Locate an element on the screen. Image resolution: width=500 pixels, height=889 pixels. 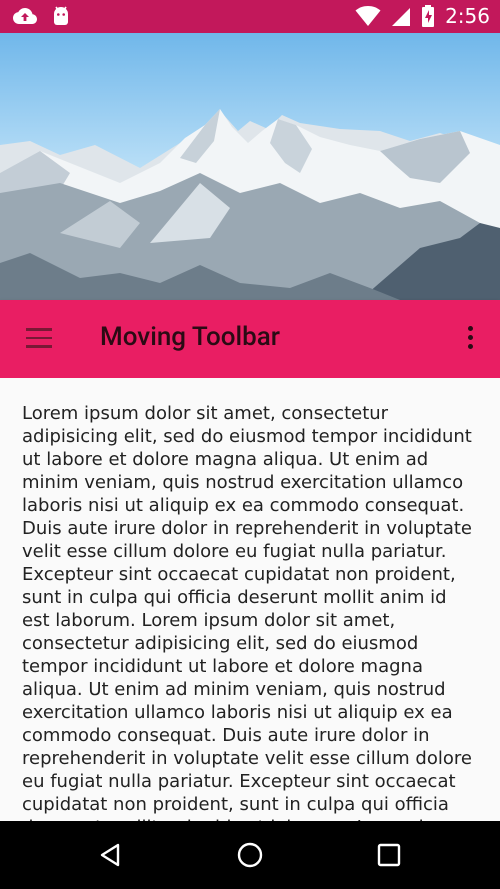
toolbar-title: Moving Toolbar is located at coordinates (190, 337).